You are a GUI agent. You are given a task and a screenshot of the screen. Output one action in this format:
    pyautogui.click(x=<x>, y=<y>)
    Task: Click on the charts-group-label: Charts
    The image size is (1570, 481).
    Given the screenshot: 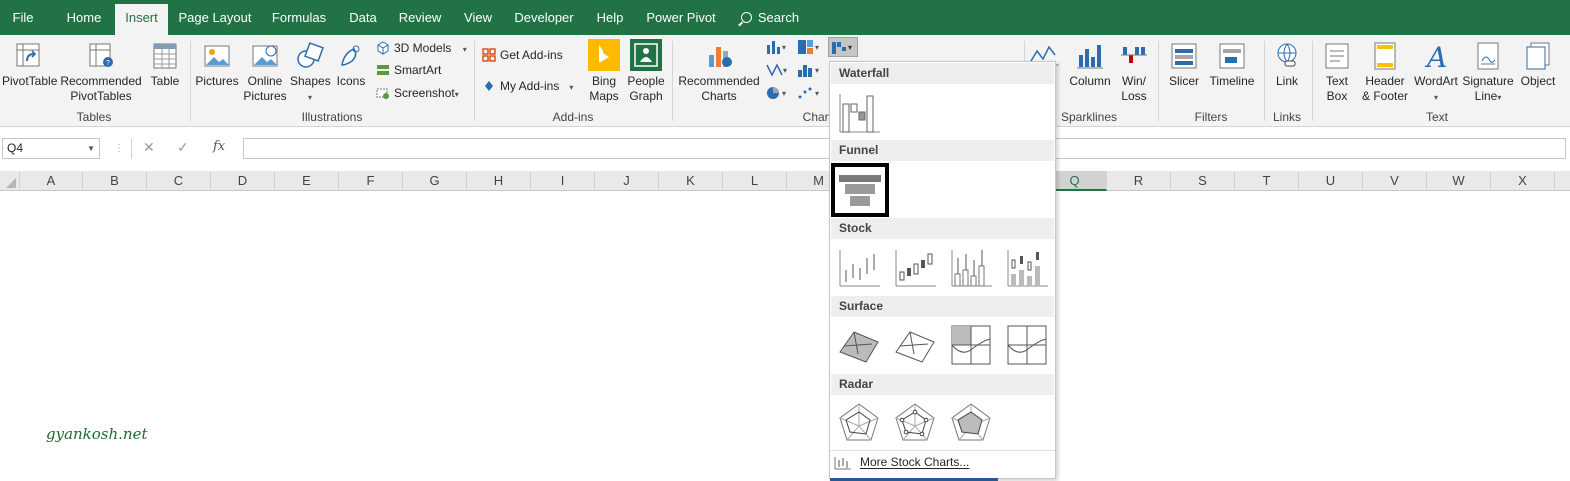 What is the action you would take?
    pyautogui.click(x=820, y=117)
    